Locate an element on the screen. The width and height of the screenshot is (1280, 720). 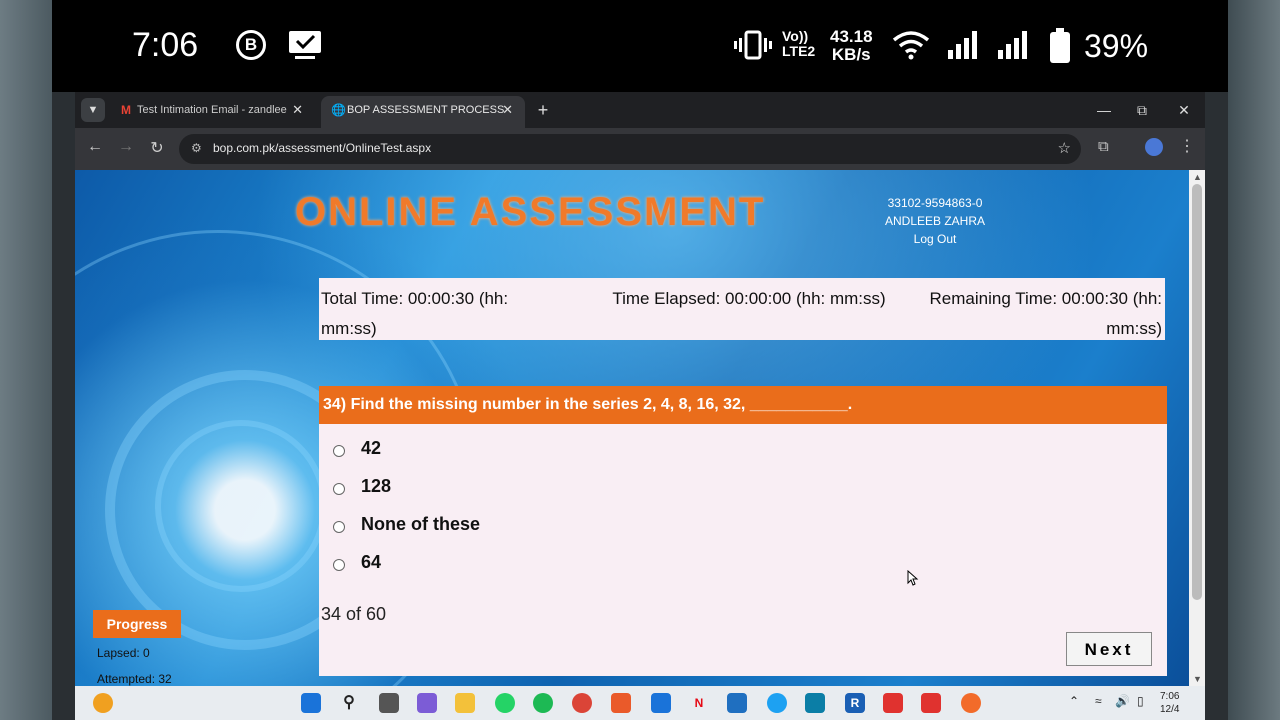
network-speed: 43.18 KB/s is located at coordinates (851, 46).